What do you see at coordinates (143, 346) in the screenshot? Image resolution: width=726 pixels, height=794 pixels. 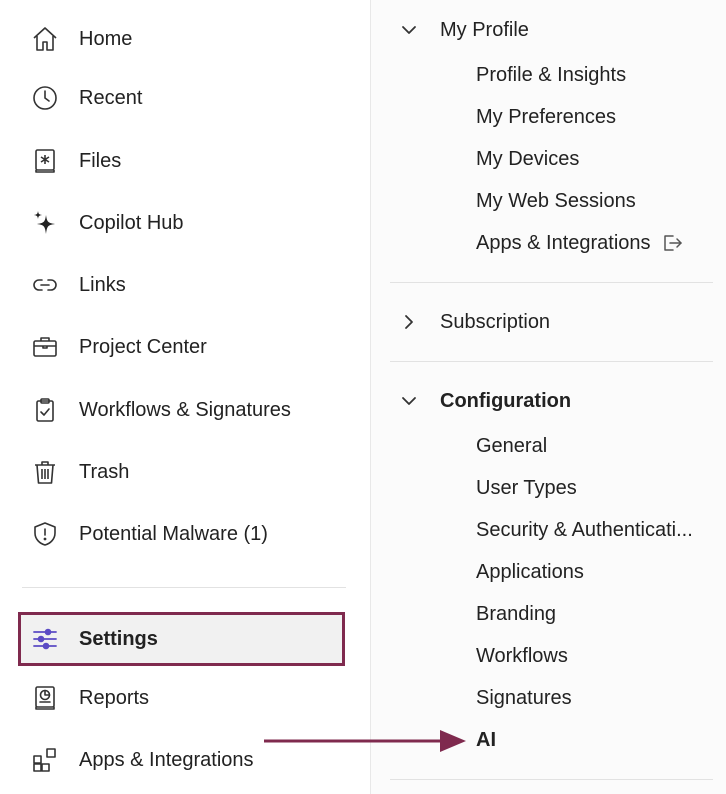 I see `sidebar-item-label: Project Center` at bounding box center [143, 346].